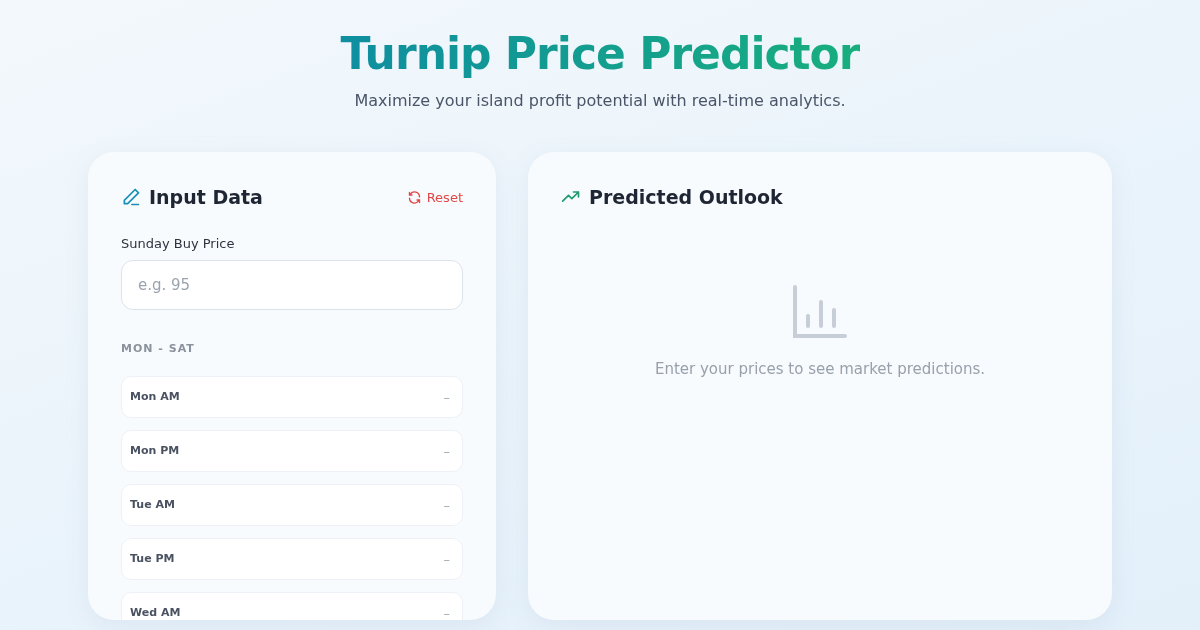 Image resolution: width=1200 pixels, height=630 pixels. What do you see at coordinates (686, 197) in the screenshot?
I see `panel-title: Predicted Outlook` at bounding box center [686, 197].